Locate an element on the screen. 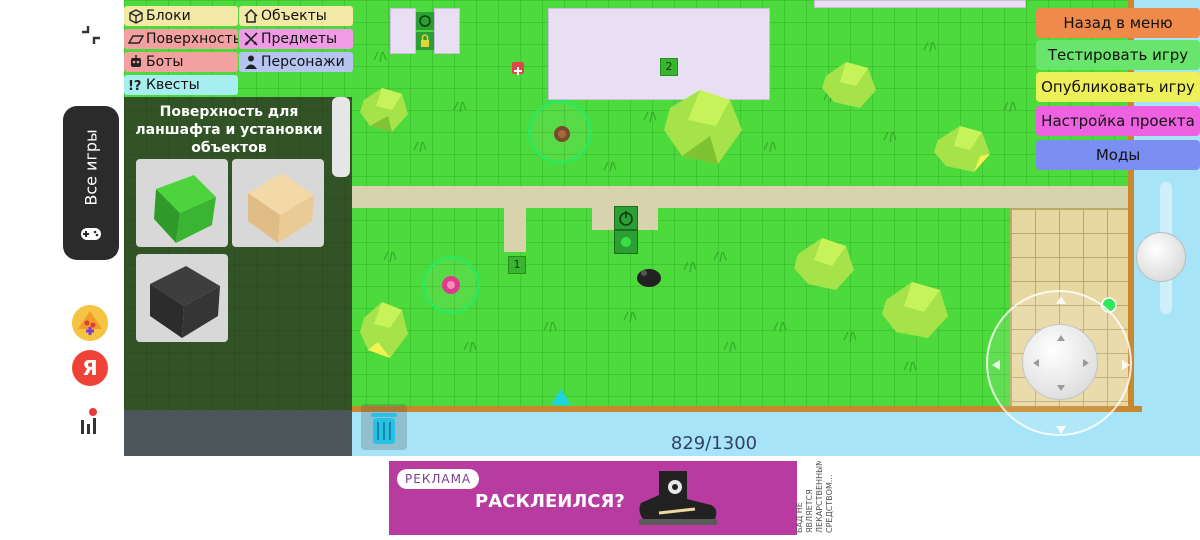 Image resolution: width=1200 pixels, height=540 pixels. category-items-button: Предметы is located at coordinates (296, 39).